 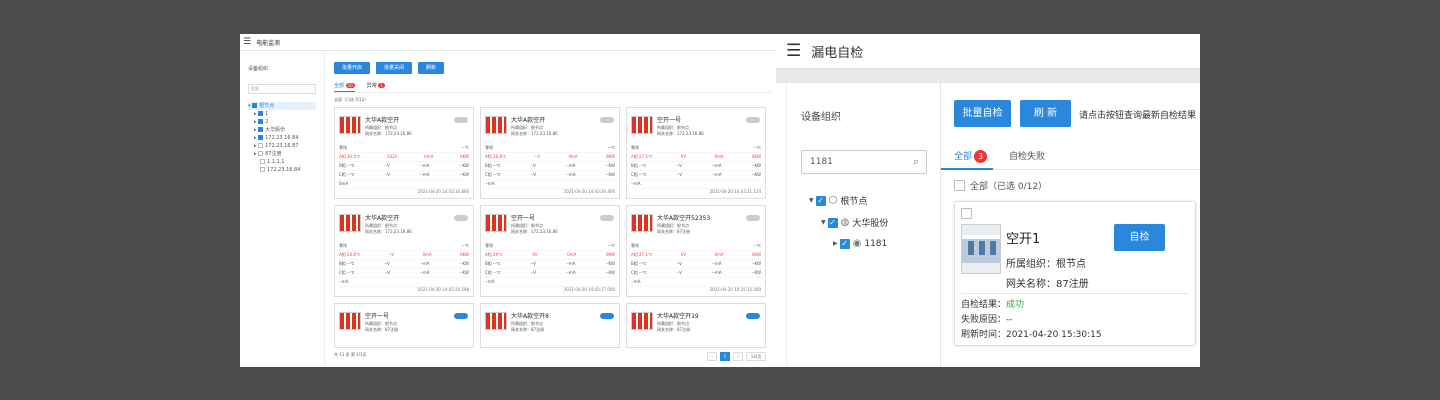 What do you see at coordinates (971, 156) in the screenshot?
I see `tab-all: 全部 3` at bounding box center [971, 156].